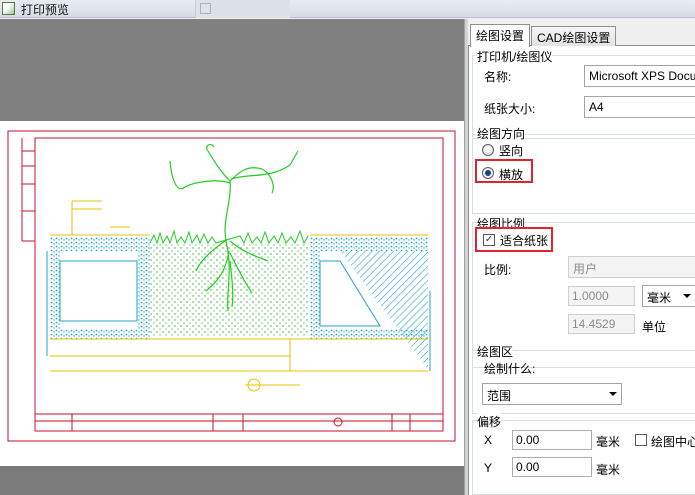 The width and height of the screenshot is (695, 495). What do you see at coordinates (654, 327) in the screenshot?
I see `units-label: 单位` at bounding box center [654, 327].